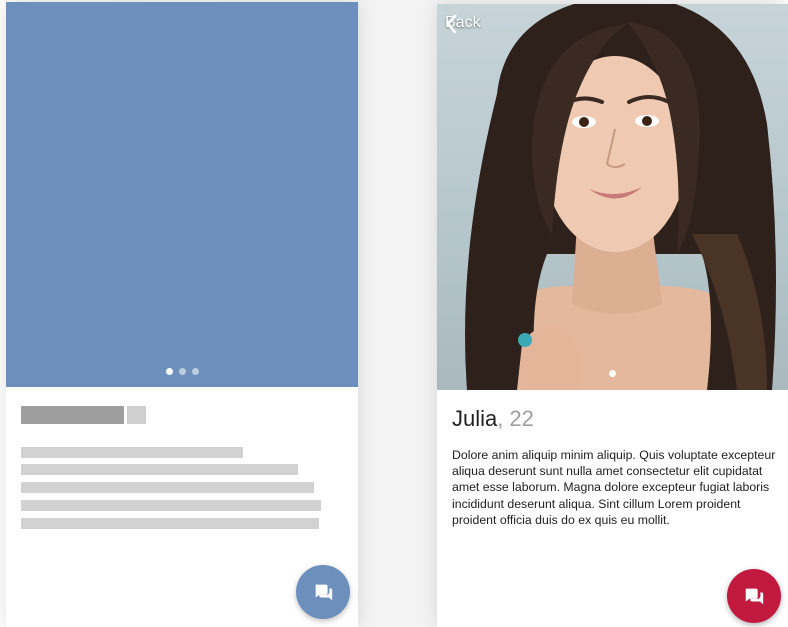  I want to click on profile-age: 22, so click(521, 418).